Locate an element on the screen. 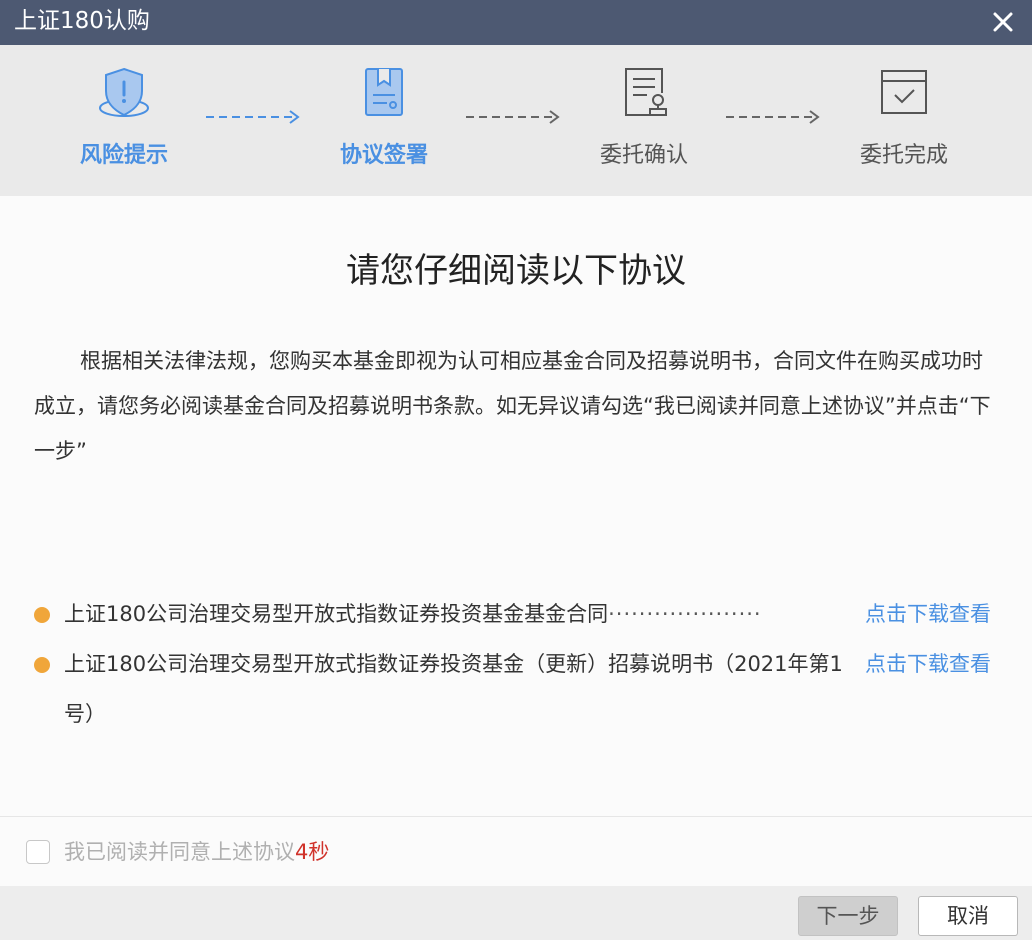 The image size is (1032, 940). step-label: 风险提示 is located at coordinates (123, 155).